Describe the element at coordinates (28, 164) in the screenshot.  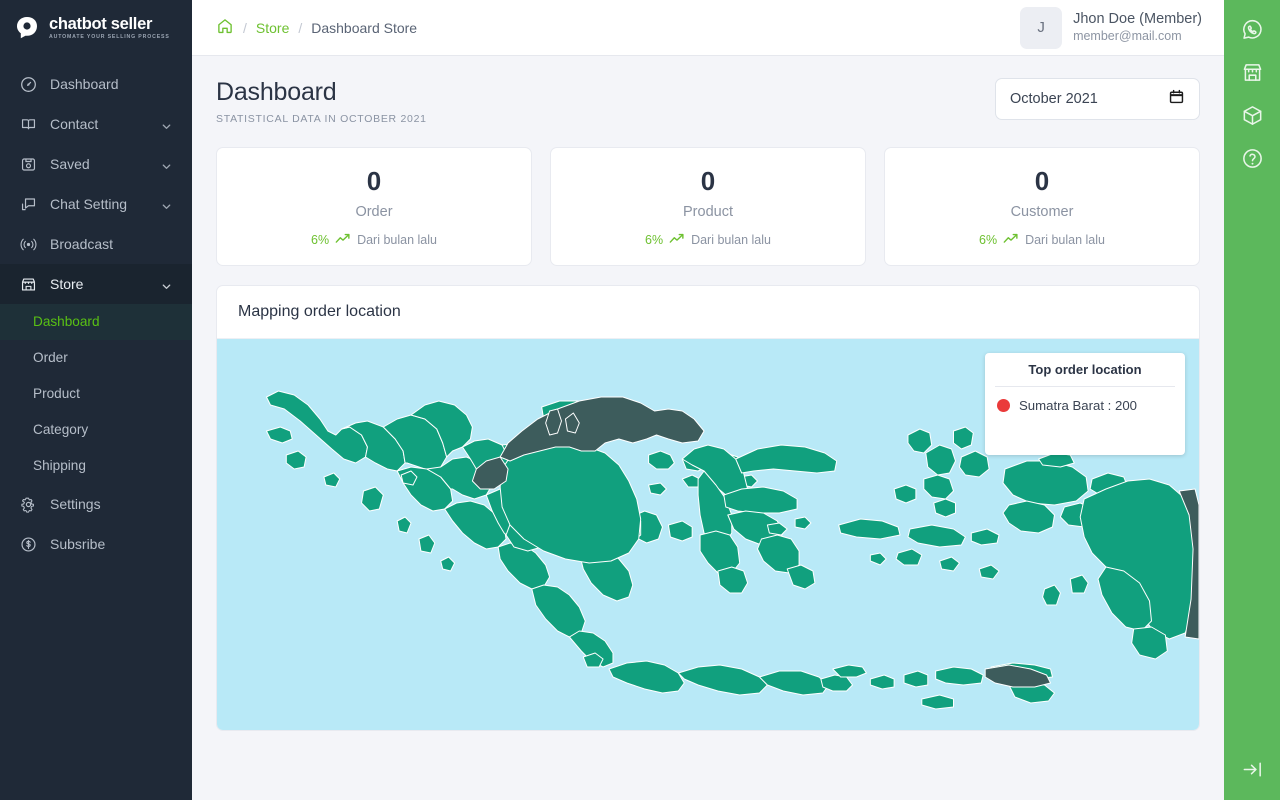
I see `floppy-disk-icon` at that location.